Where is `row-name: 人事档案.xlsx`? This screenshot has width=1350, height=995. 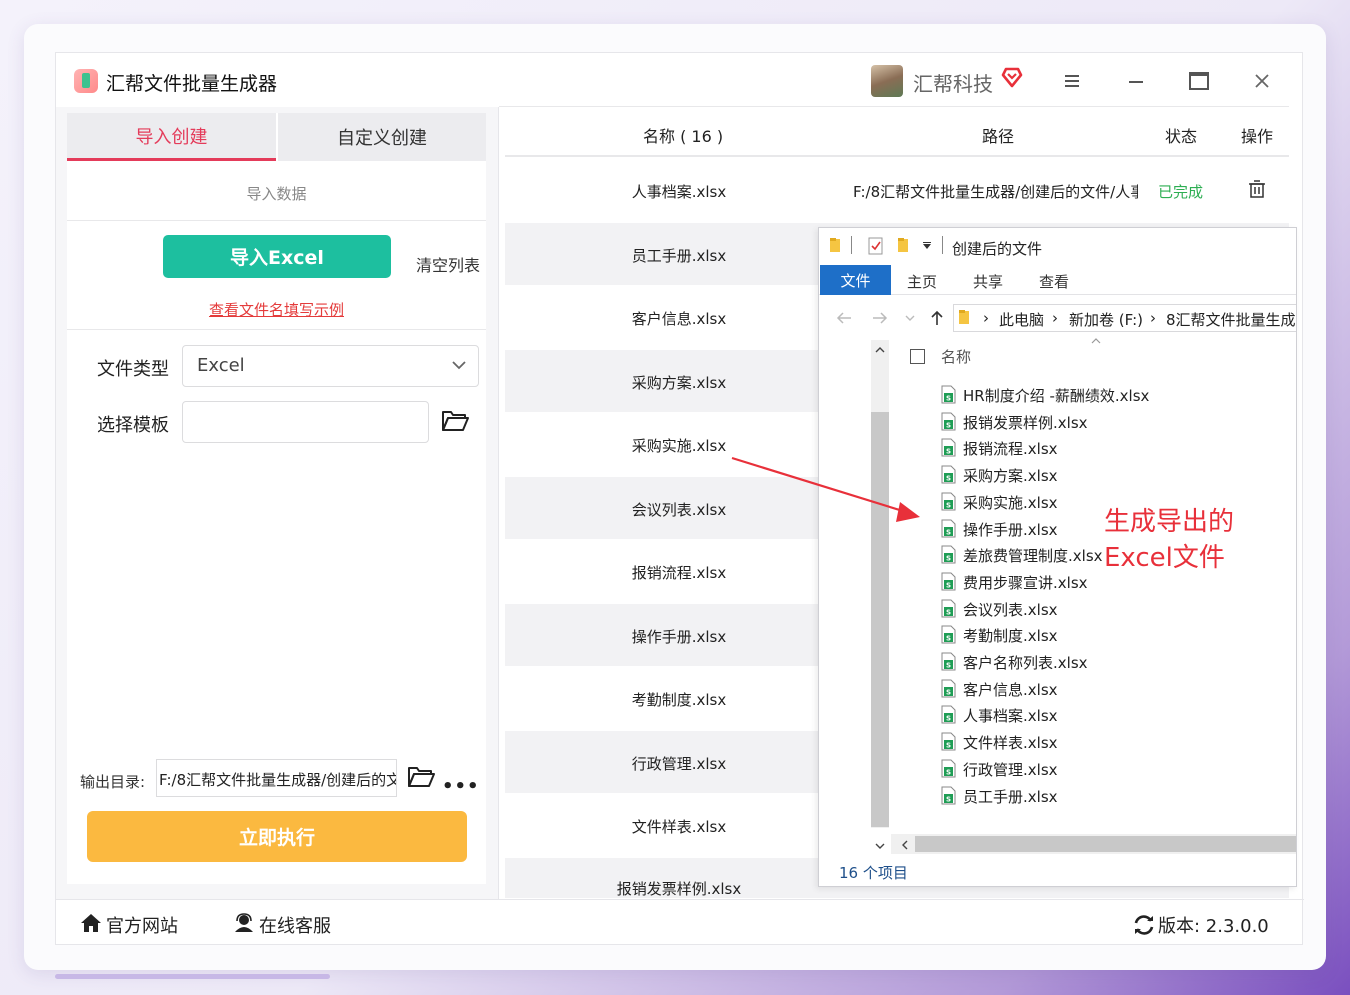
row-name: 人事档案.xlsx is located at coordinates (679, 192).